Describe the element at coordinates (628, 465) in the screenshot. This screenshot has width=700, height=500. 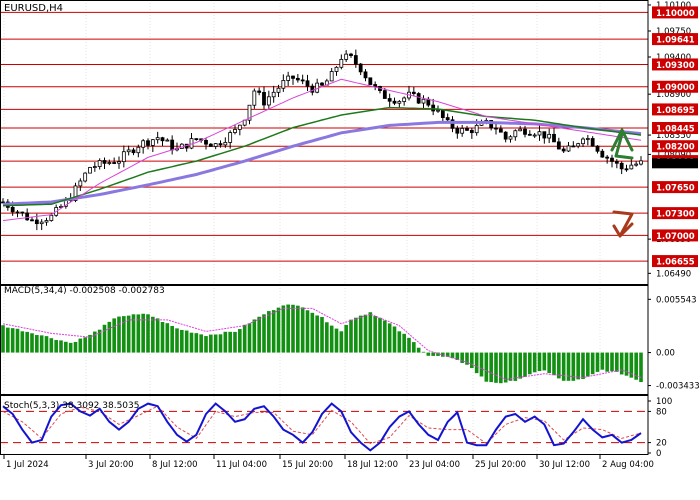
I see `time-tick-label: 2 Aug 04:00` at that location.